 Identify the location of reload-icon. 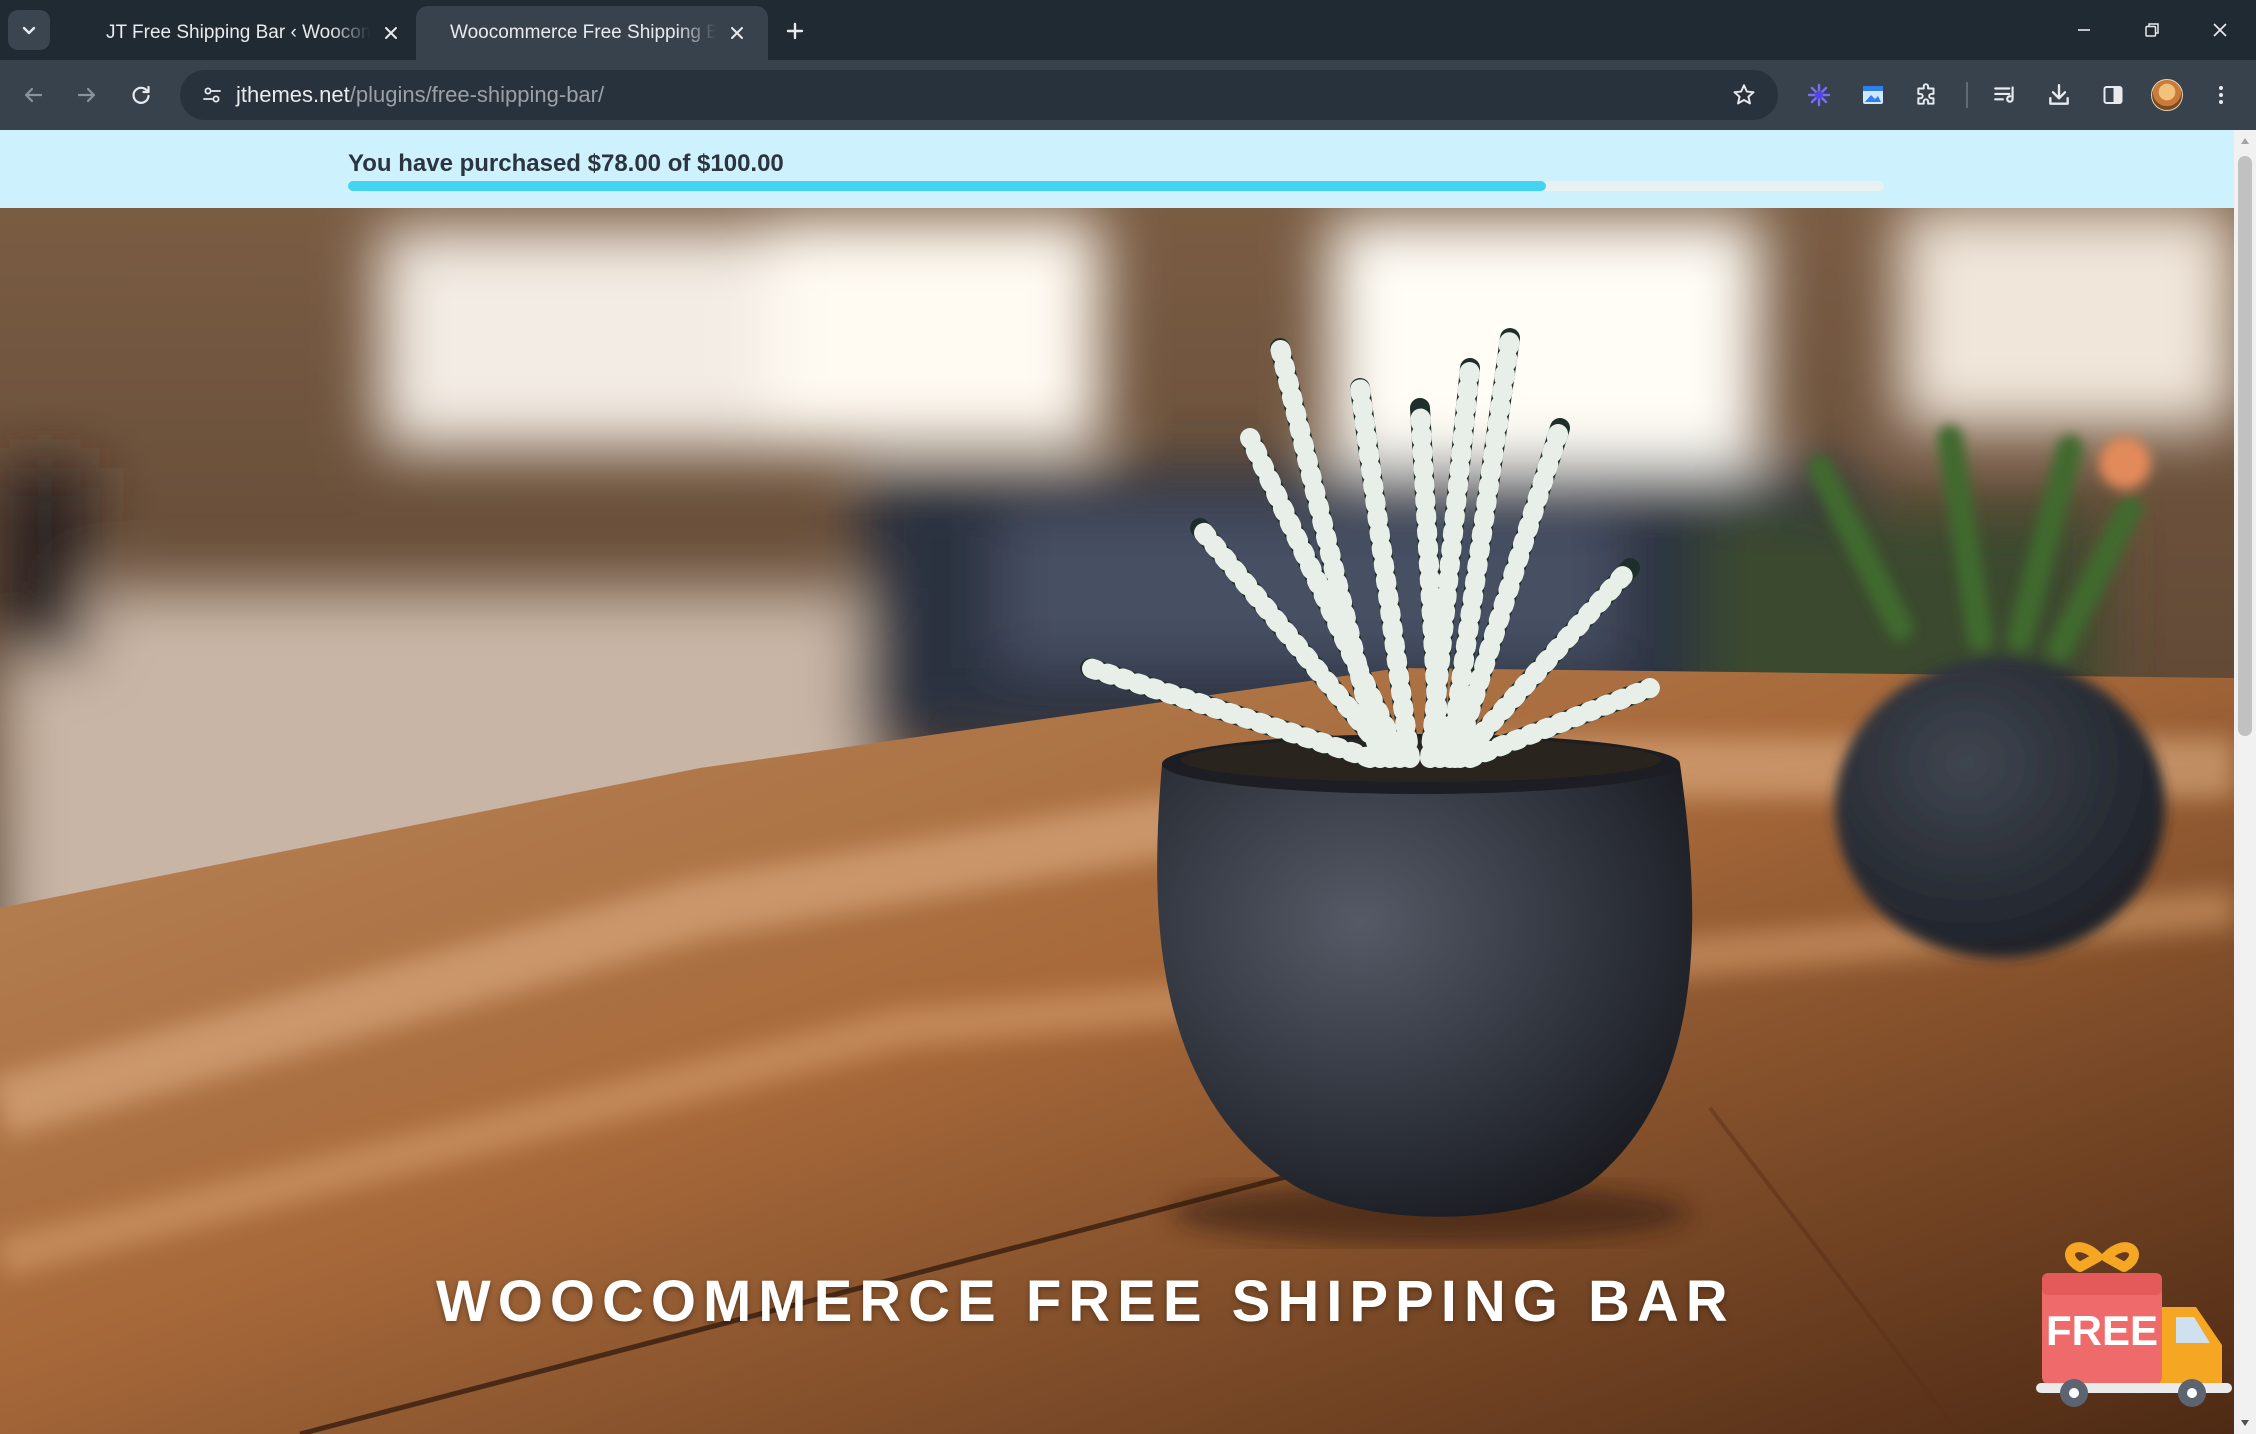
(141, 94).